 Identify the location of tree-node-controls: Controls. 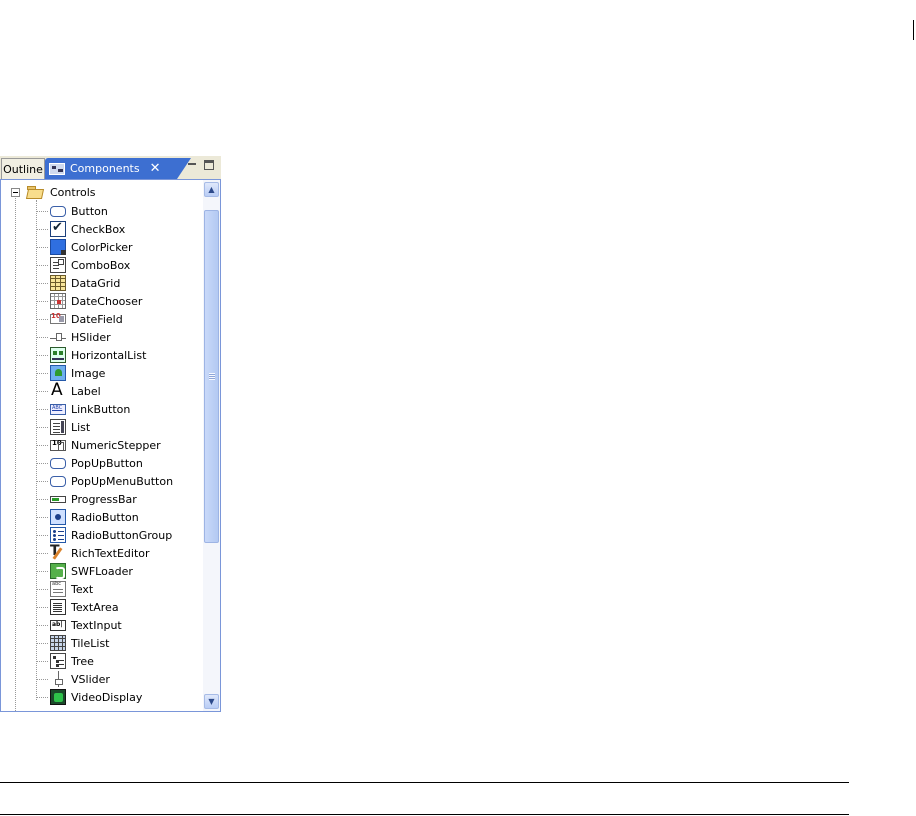
(53, 192).